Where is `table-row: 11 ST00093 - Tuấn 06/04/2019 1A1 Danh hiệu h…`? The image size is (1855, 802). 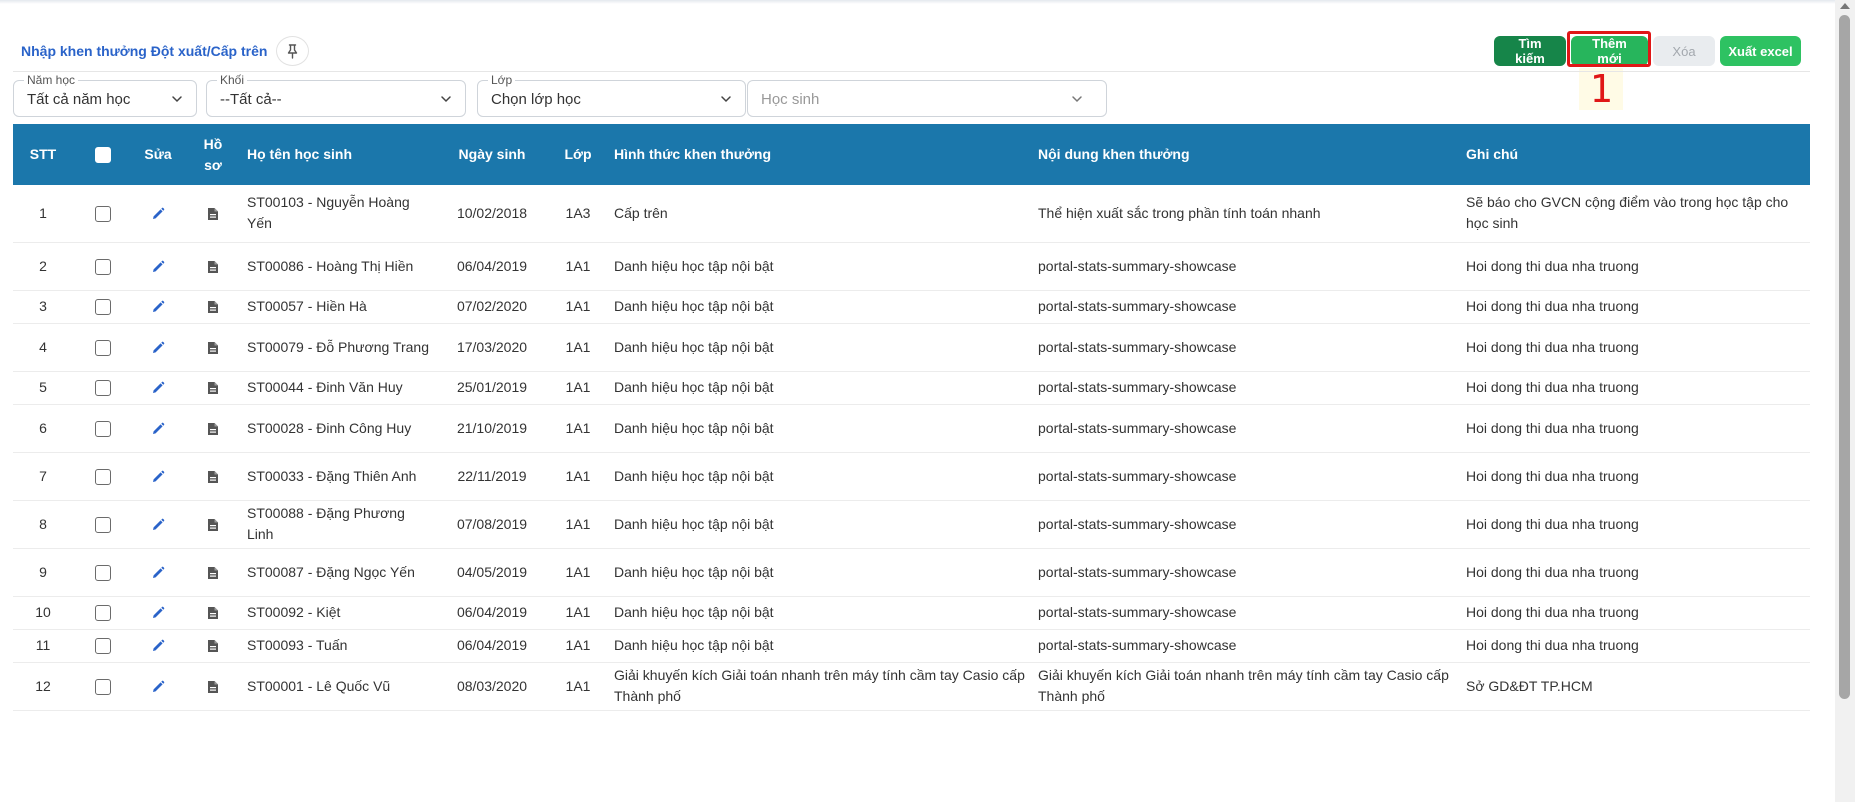
table-row: 11 ST00093 - Tuấn 06/04/2019 1A1 Danh hiệu h… is located at coordinates (911, 646).